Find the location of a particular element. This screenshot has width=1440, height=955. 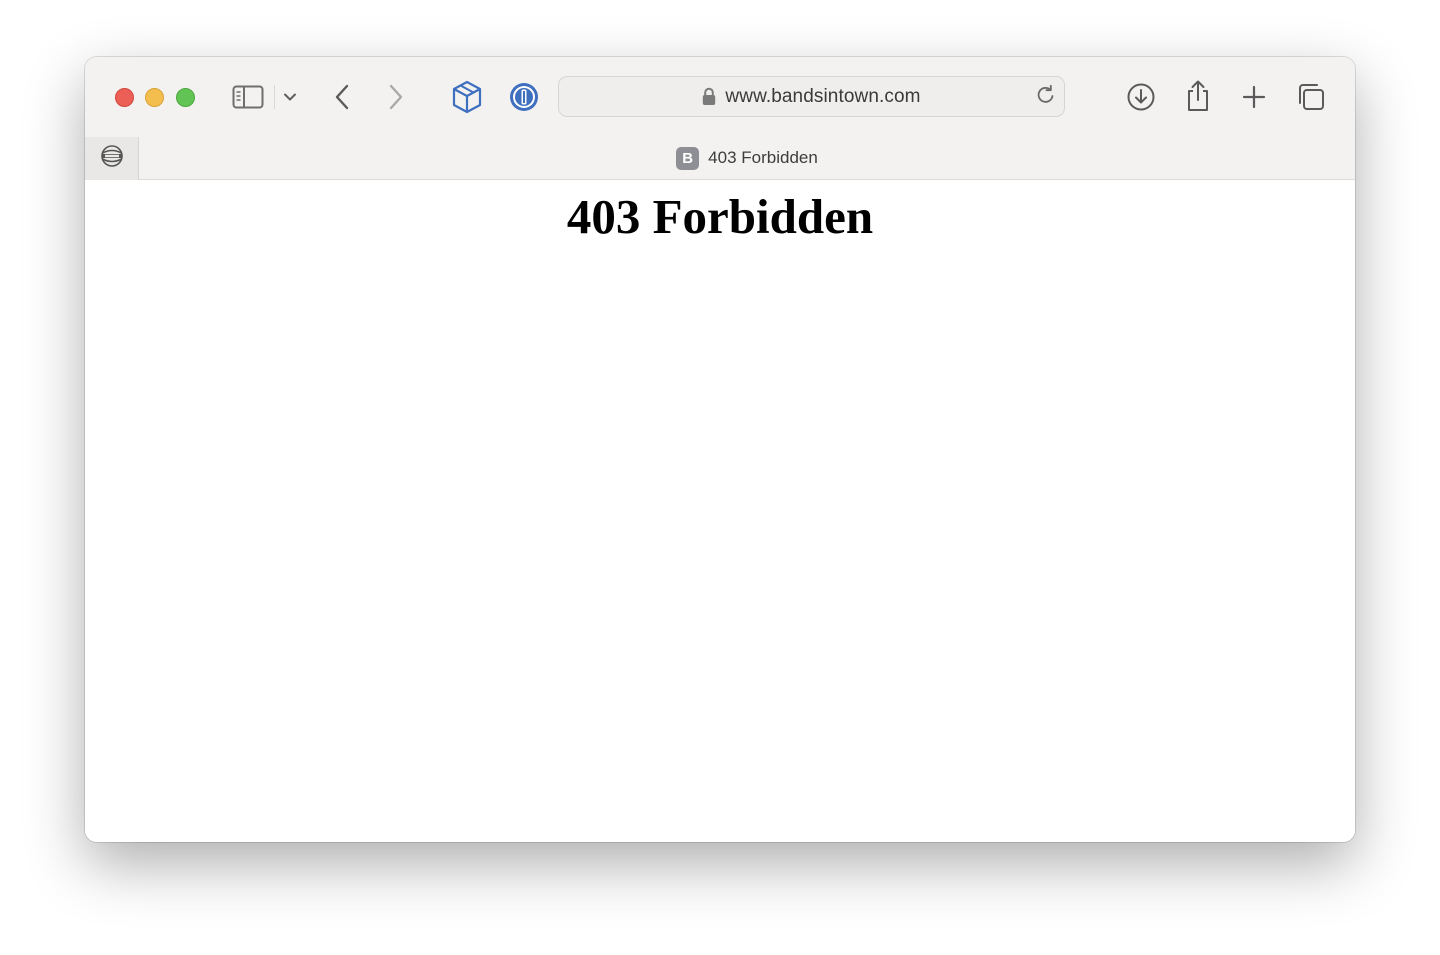

extension-cube-button is located at coordinates (467, 97).